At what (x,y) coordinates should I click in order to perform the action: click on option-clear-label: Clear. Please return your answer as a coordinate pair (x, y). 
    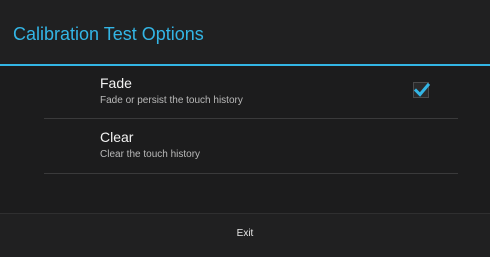
    Looking at the image, I should click on (117, 137).